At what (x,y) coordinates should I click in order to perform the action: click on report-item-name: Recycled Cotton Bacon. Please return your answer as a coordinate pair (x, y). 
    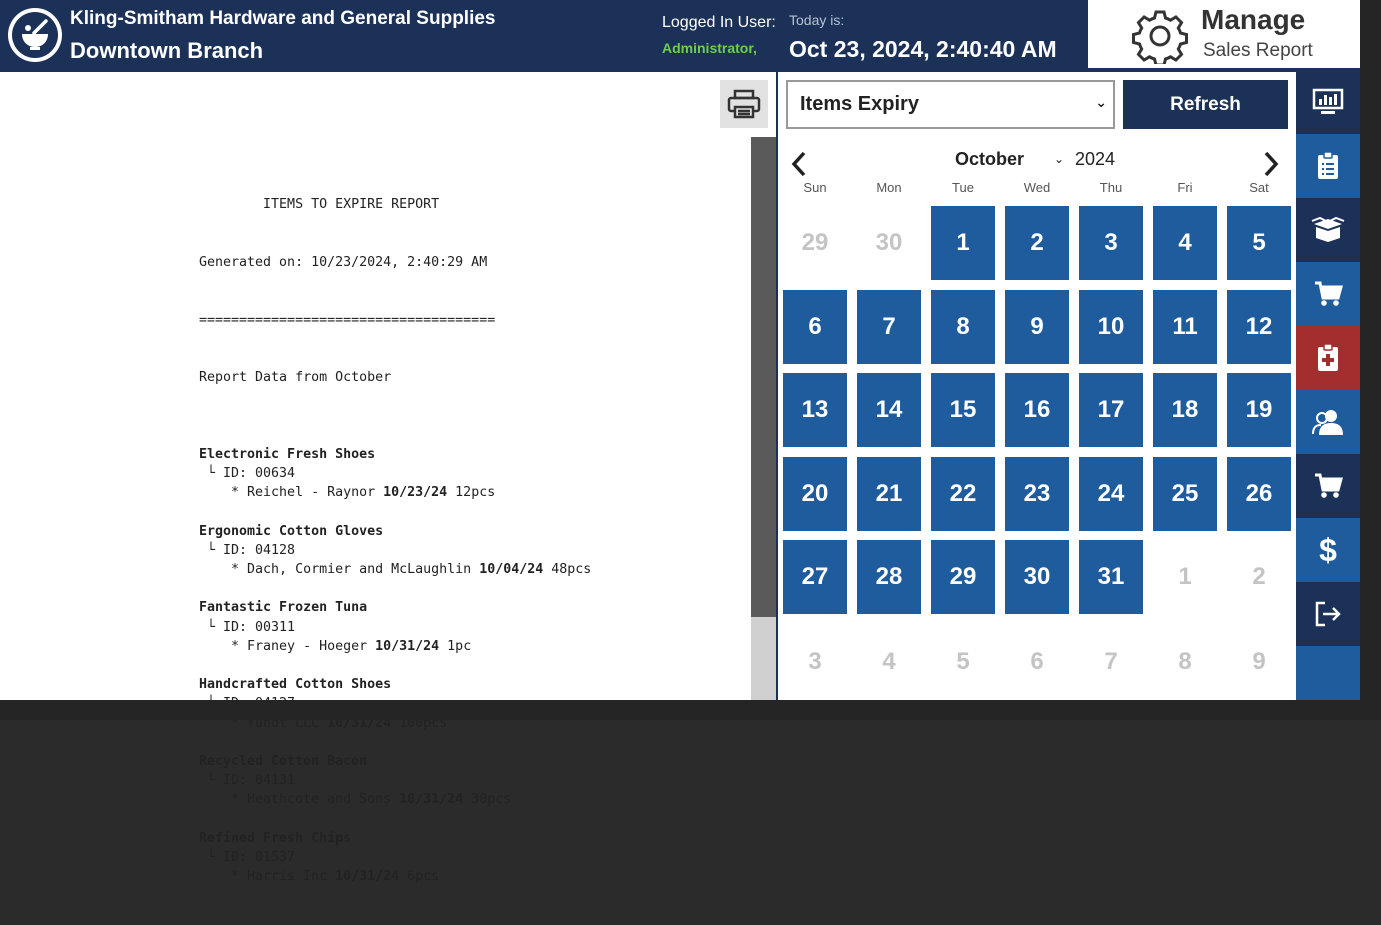
    Looking at the image, I should click on (283, 761).